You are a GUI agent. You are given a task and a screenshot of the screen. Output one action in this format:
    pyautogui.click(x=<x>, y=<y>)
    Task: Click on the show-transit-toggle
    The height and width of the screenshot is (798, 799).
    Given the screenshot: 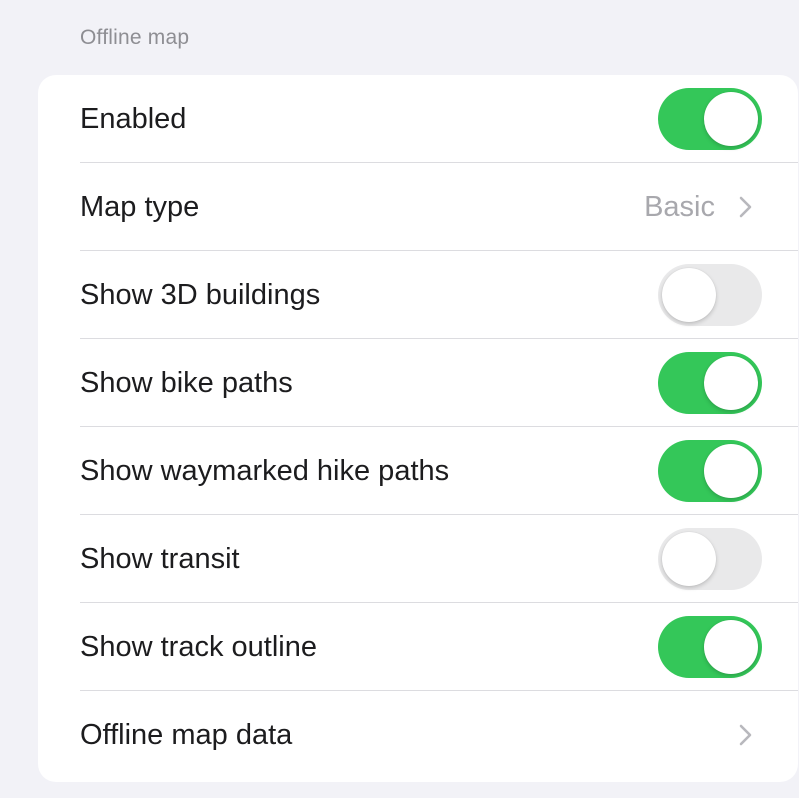 What is the action you would take?
    pyautogui.click(x=710, y=559)
    